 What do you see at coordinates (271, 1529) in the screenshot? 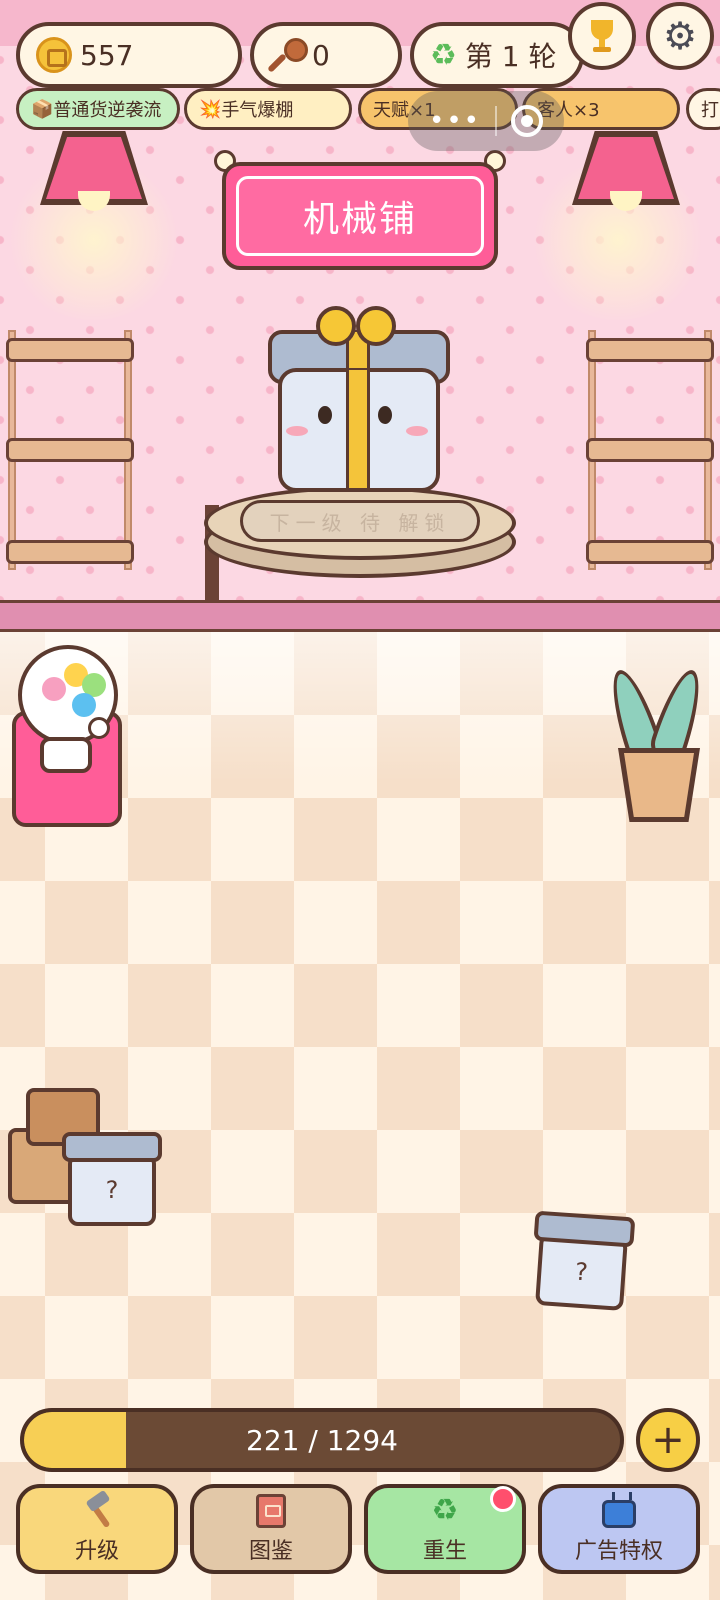
I see `collection-button: 图鉴` at bounding box center [271, 1529].